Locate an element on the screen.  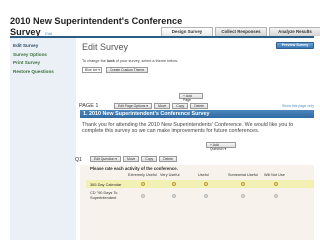
tab-collect-responses: Collect Responses is located at coordinates (241, 31).